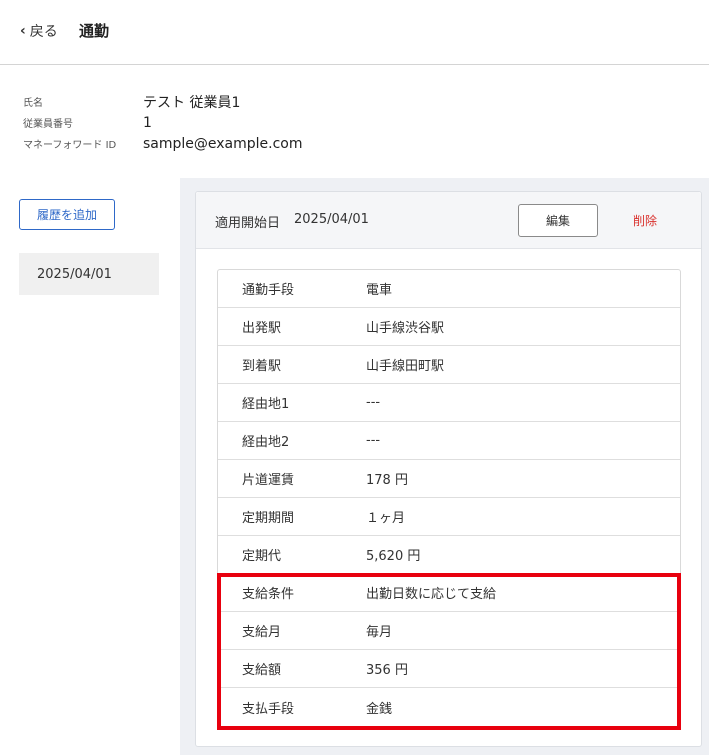  What do you see at coordinates (449, 707) in the screenshot?
I see `table-row: 支払手段 金銭` at bounding box center [449, 707].